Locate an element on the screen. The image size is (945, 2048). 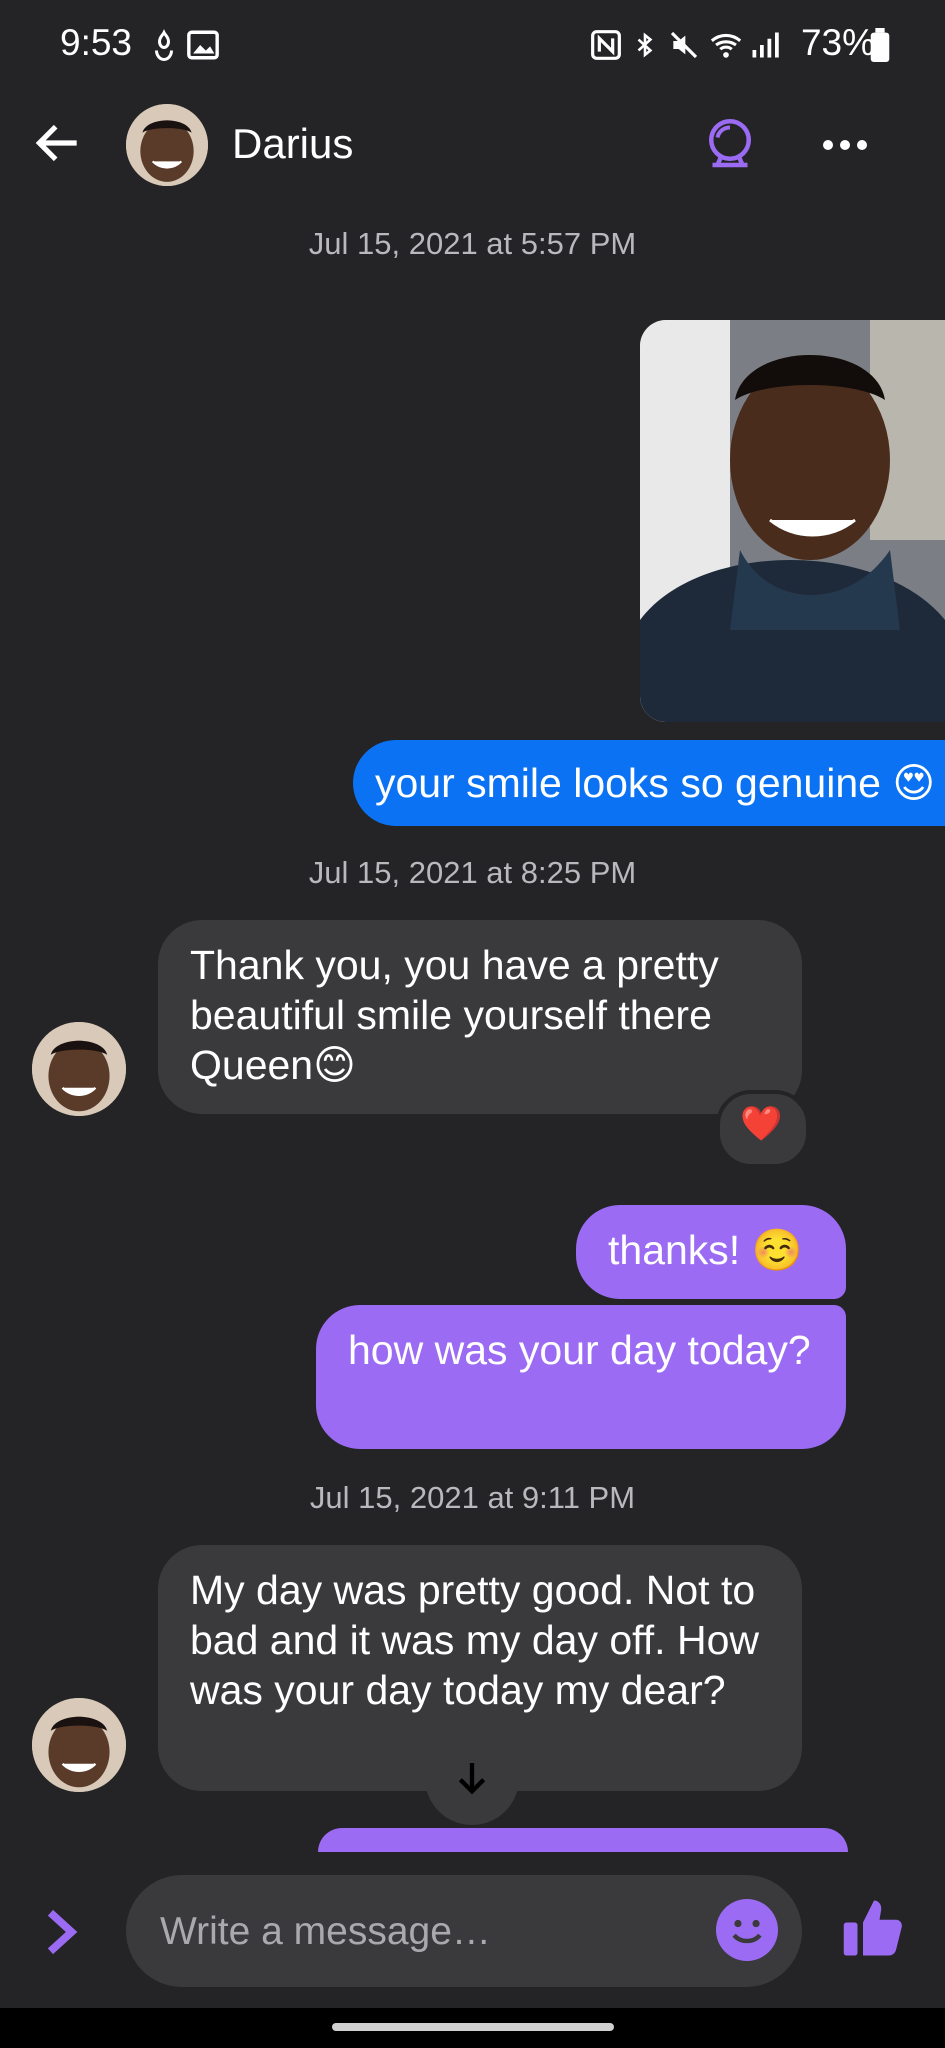
message-timestamp: Jul 15, 2021 at 8:25 PM is located at coordinates (472, 872).